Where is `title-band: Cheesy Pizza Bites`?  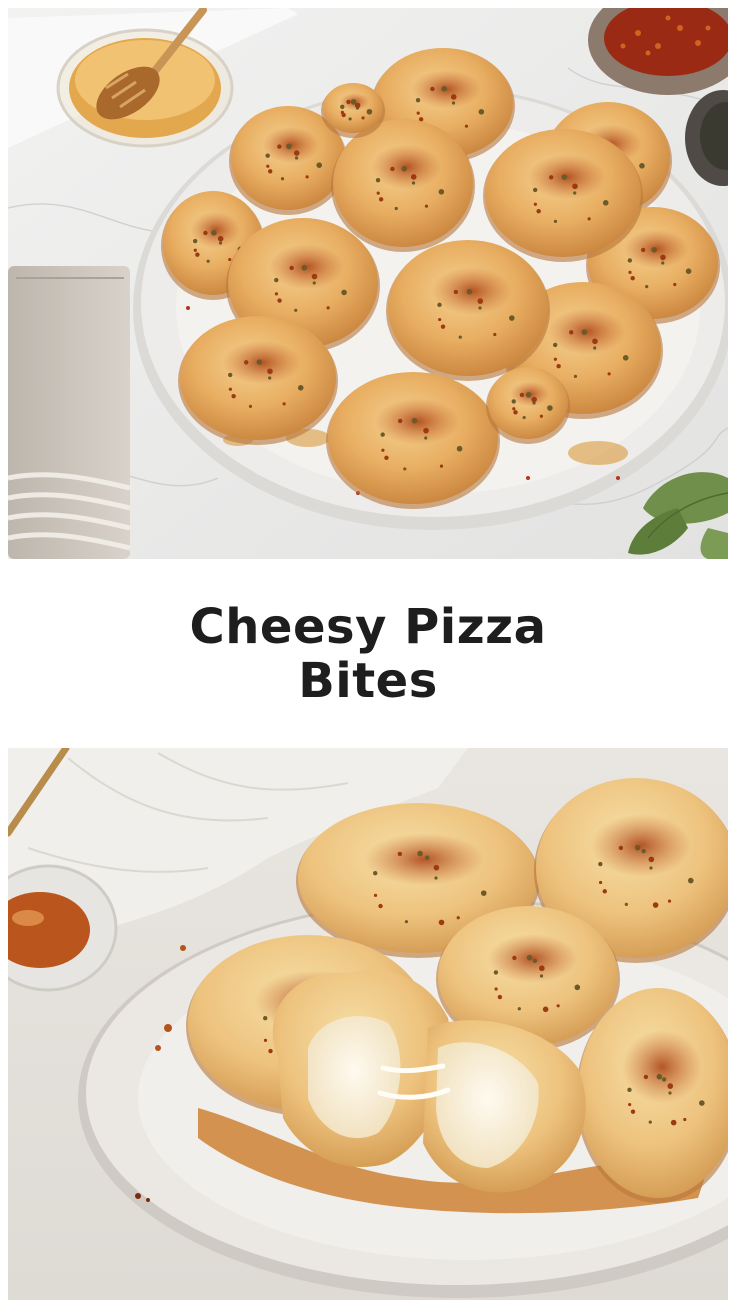 title-band: Cheesy Pizza Bites is located at coordinates (368, 653).